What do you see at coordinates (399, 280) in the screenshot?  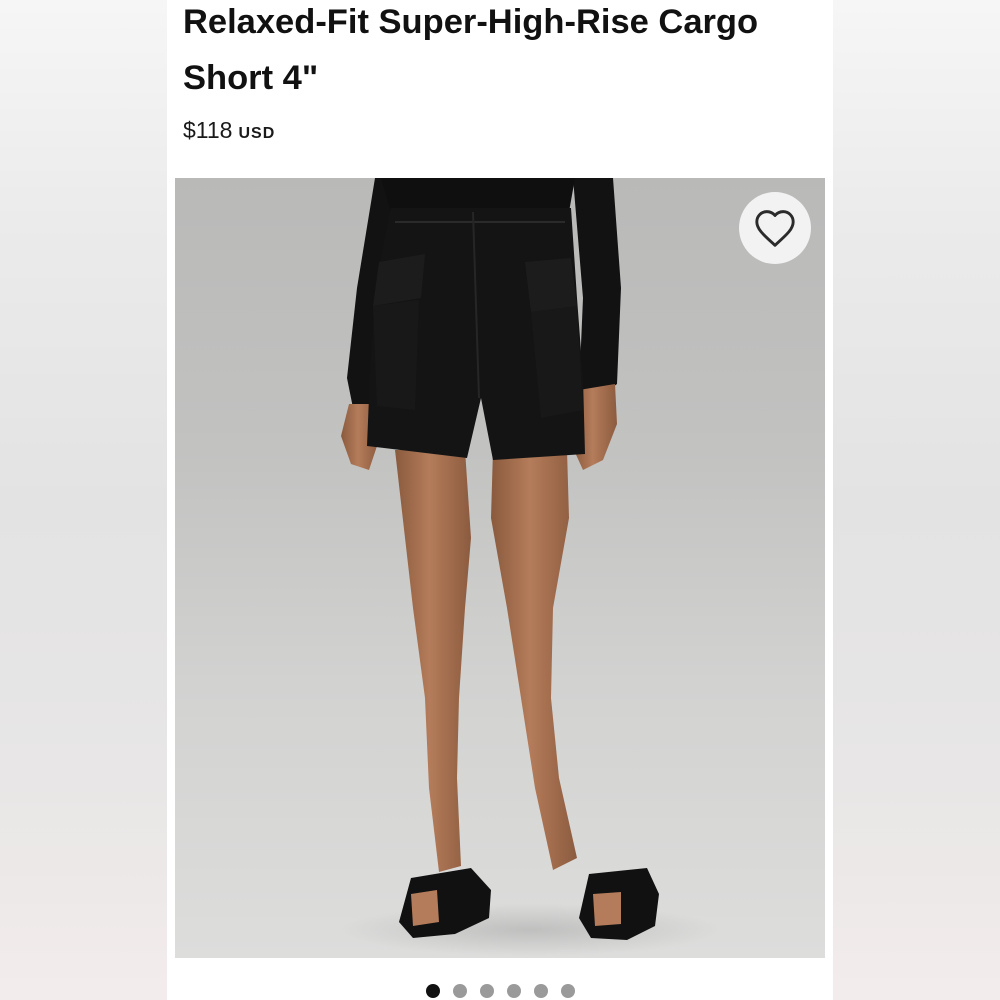 I see `left-pocket-flap` at bounding box center [399, 280].